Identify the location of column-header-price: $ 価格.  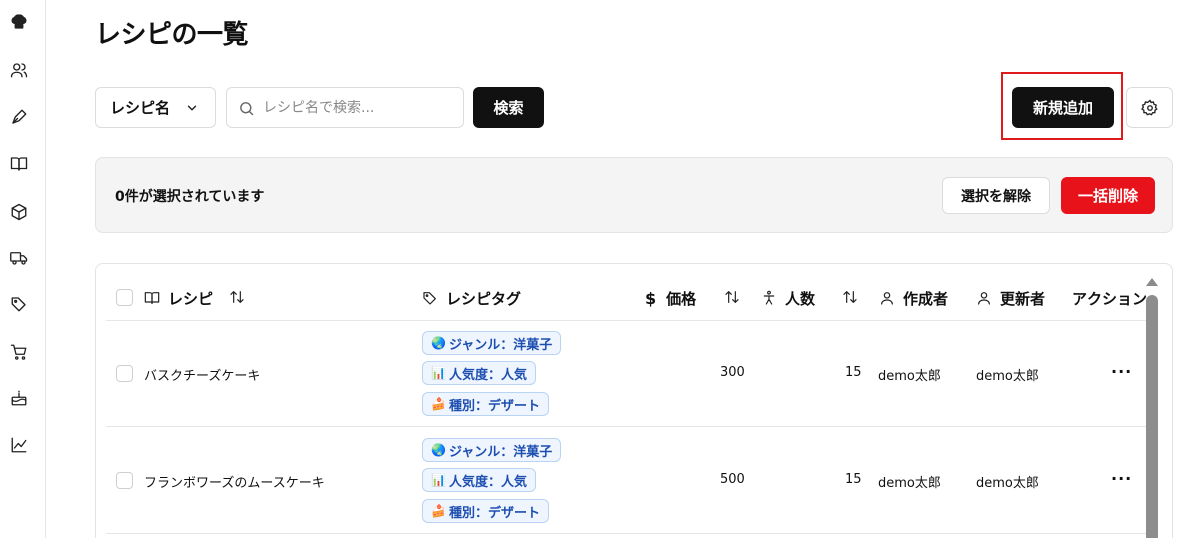
(670, 298).